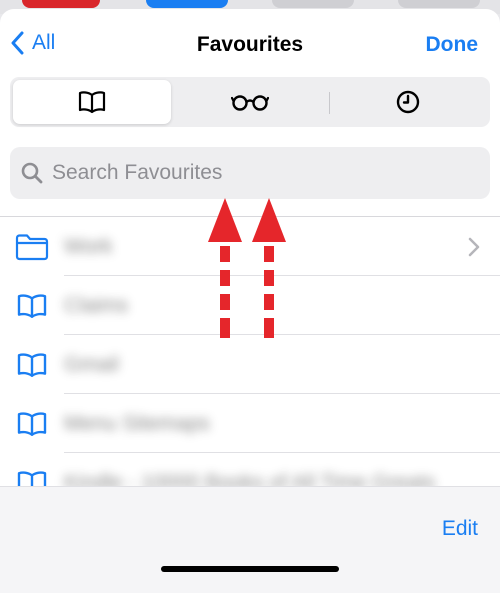 The height and width of the screenshot is (593, 500). Describe the element at coordinates (250, 423) in the screenshot. I see `list-item: Menu Sitemaps` at that location.